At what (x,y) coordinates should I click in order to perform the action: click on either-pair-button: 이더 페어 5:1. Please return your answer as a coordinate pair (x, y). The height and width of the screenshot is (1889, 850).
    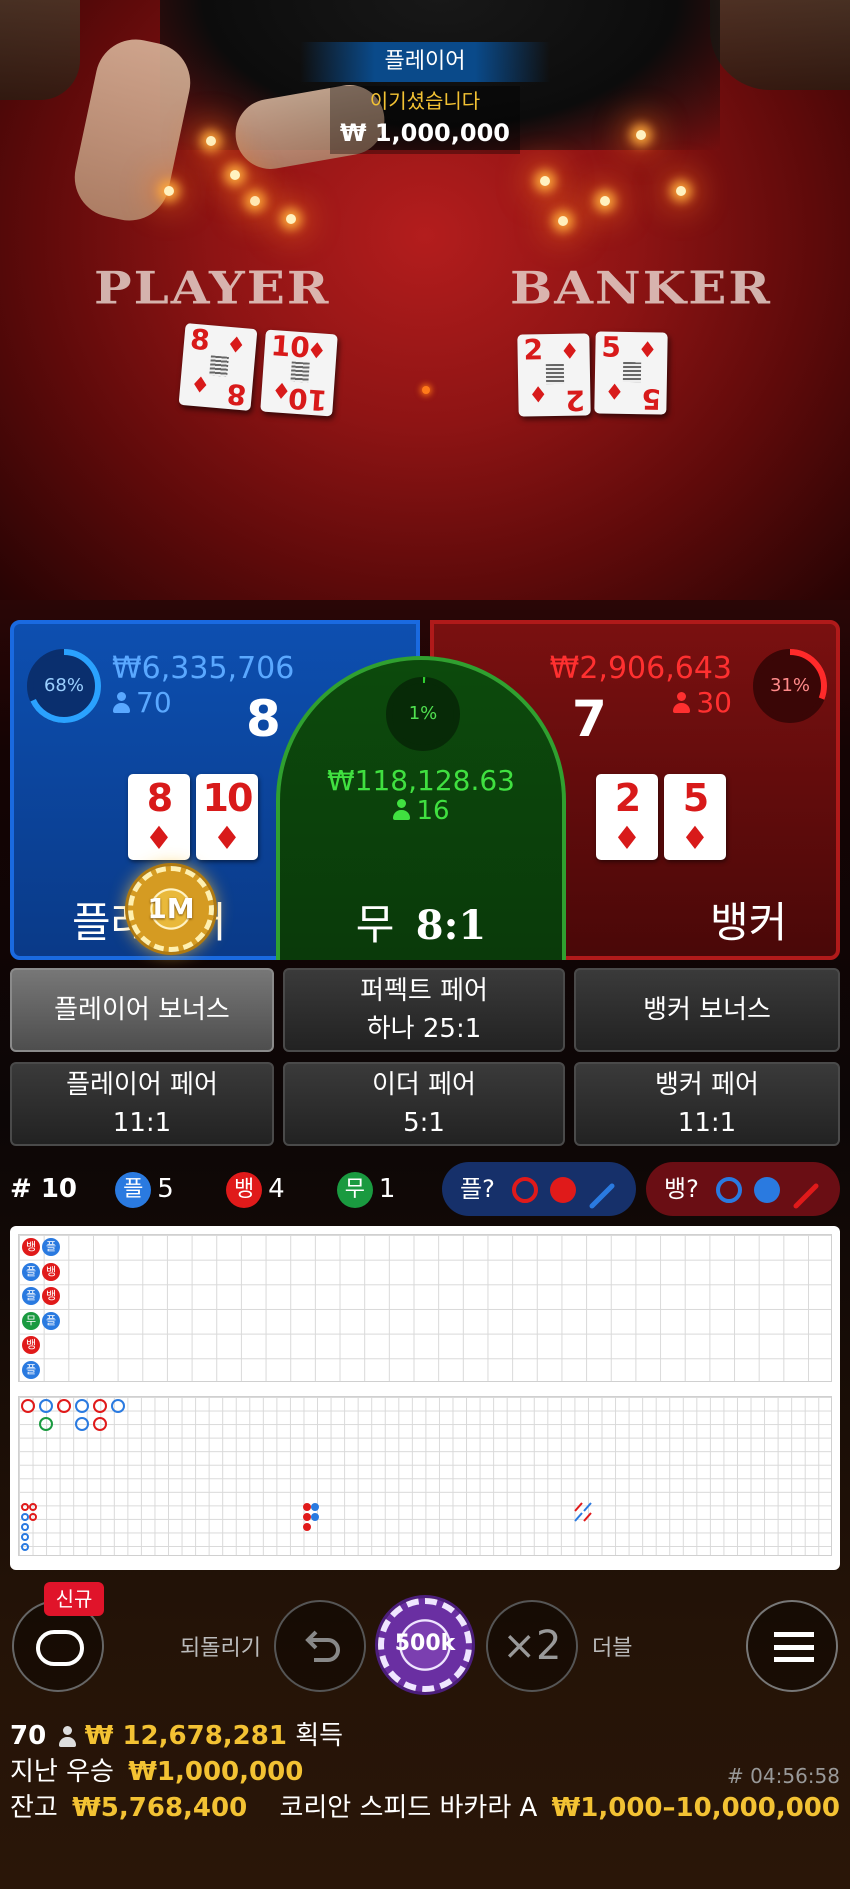
    Looking at the image, I should click on (424, 1104).